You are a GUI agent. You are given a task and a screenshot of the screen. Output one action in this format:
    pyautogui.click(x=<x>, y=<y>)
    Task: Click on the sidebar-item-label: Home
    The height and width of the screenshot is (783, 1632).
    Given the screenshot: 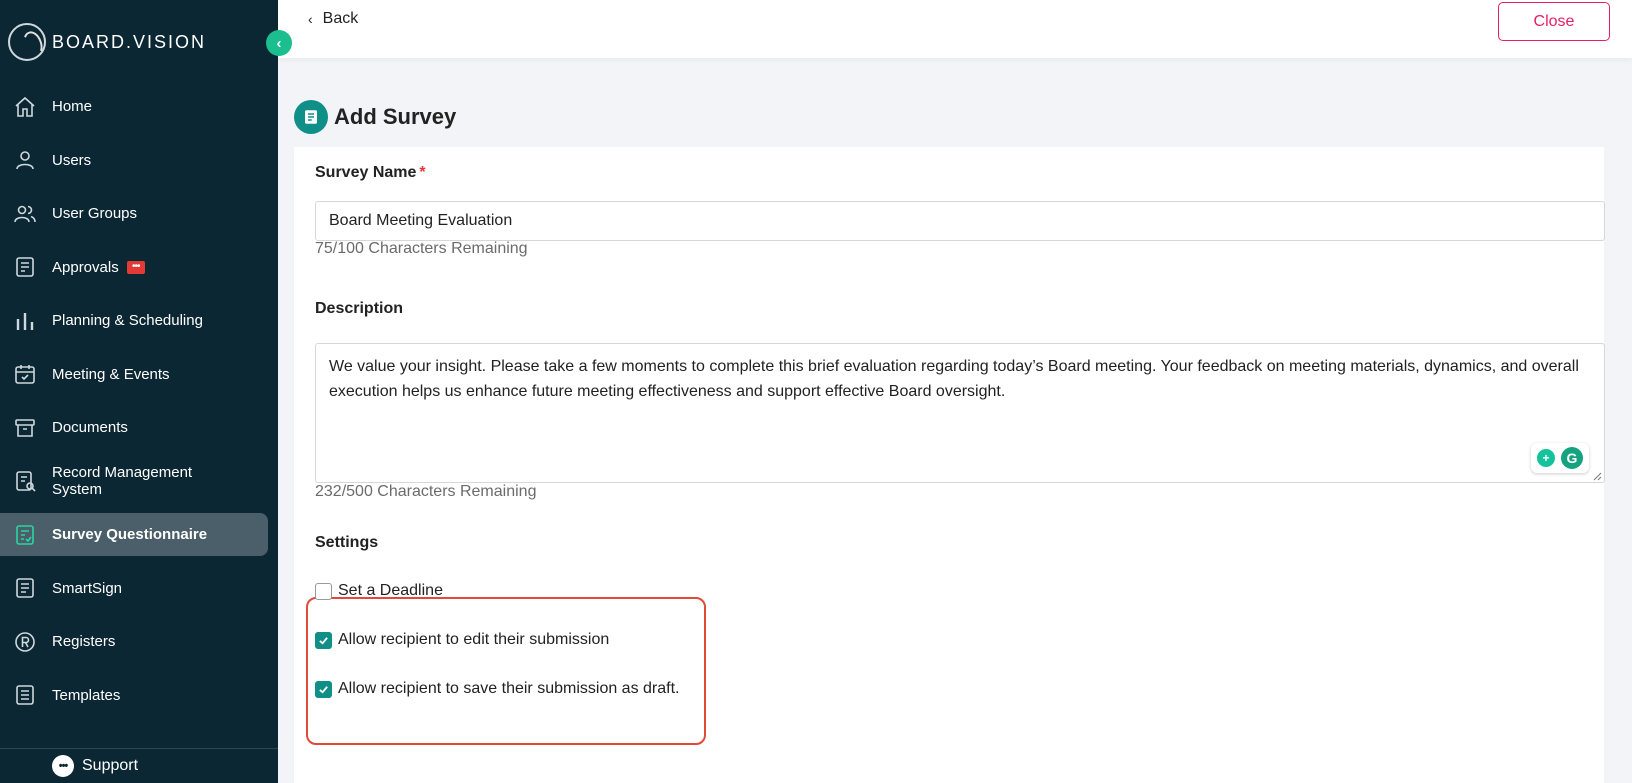 What is the action you would take?
    pyautogui.click(x=72, y=107)
    